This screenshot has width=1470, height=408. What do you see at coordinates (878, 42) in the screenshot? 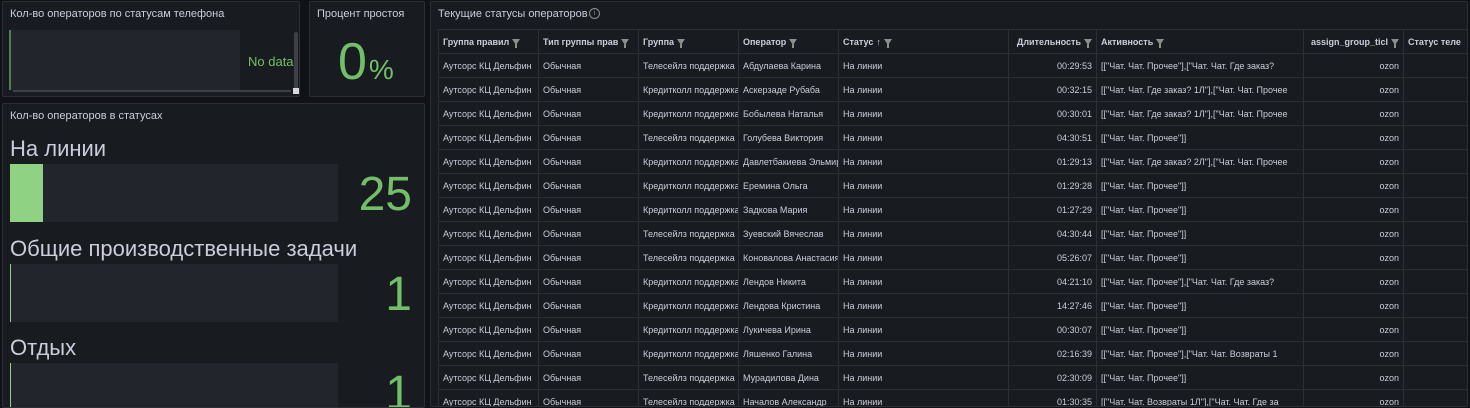
I see `sort-ascending-icon: ↑` at bounding box center [878, 42].